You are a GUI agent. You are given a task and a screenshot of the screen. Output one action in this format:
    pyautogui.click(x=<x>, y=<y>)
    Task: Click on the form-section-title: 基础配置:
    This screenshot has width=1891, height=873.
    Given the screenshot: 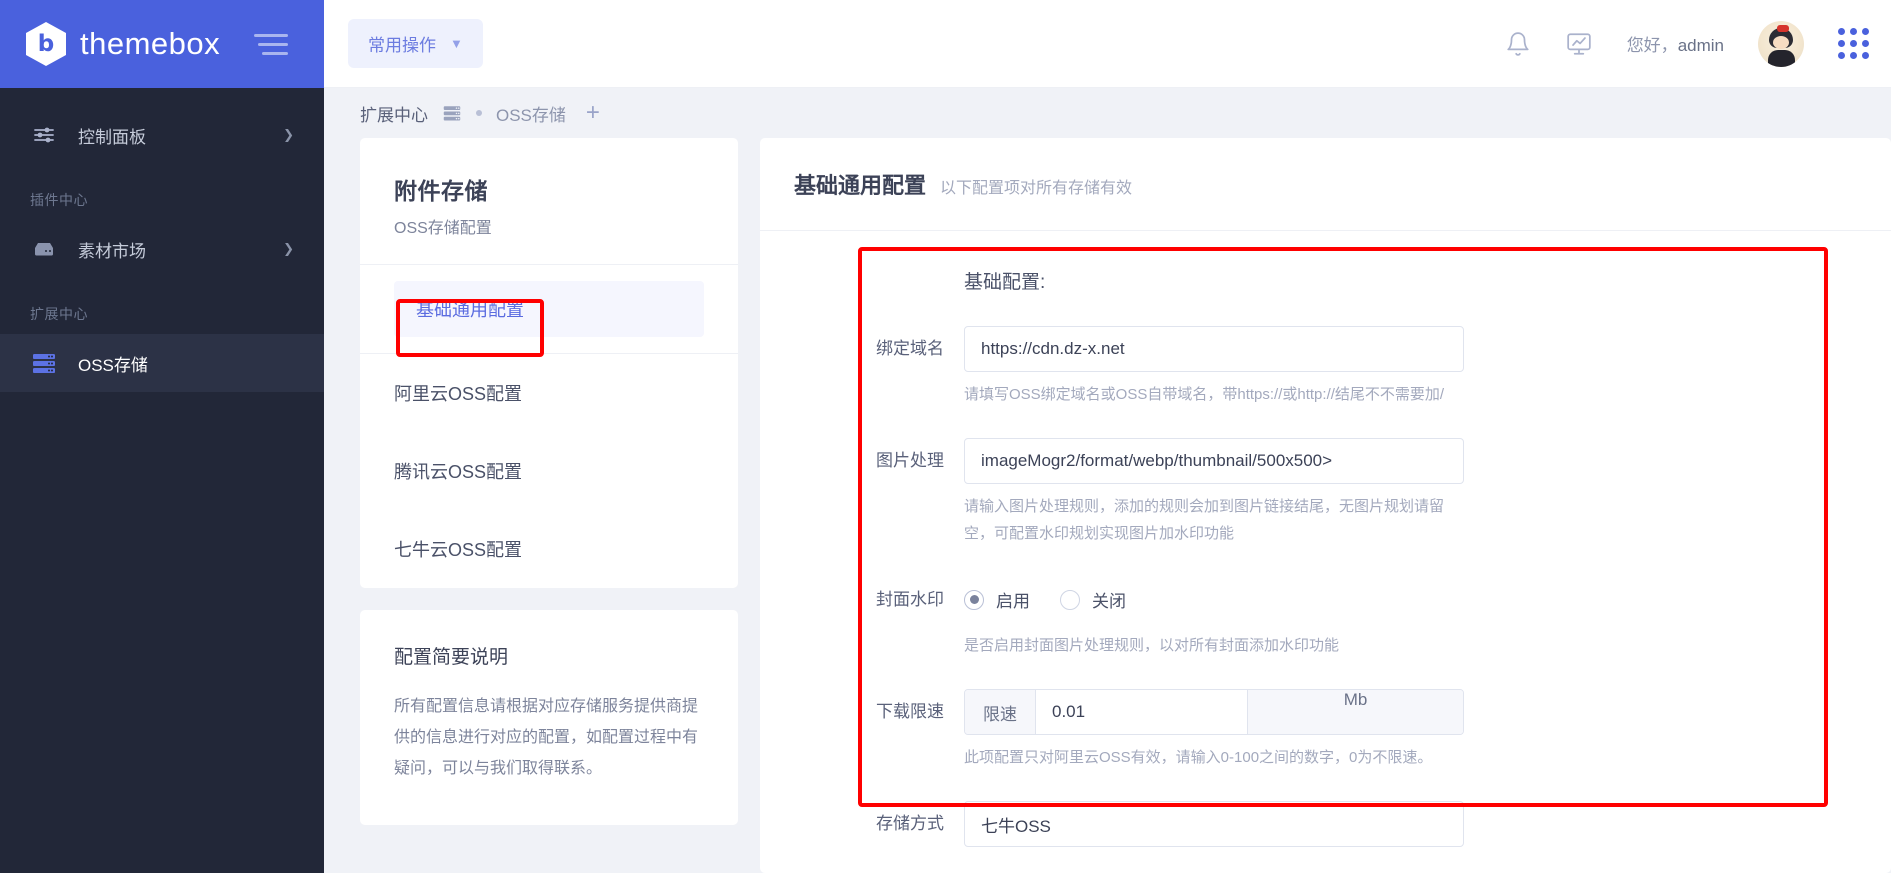 What is the action you would take?
    pyautogui.click(x=1005, y=282)
    